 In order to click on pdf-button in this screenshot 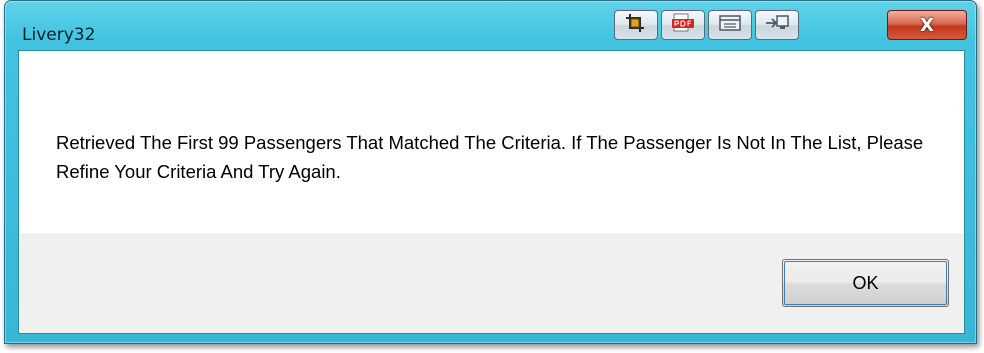, I will do `click(683, 25)`.